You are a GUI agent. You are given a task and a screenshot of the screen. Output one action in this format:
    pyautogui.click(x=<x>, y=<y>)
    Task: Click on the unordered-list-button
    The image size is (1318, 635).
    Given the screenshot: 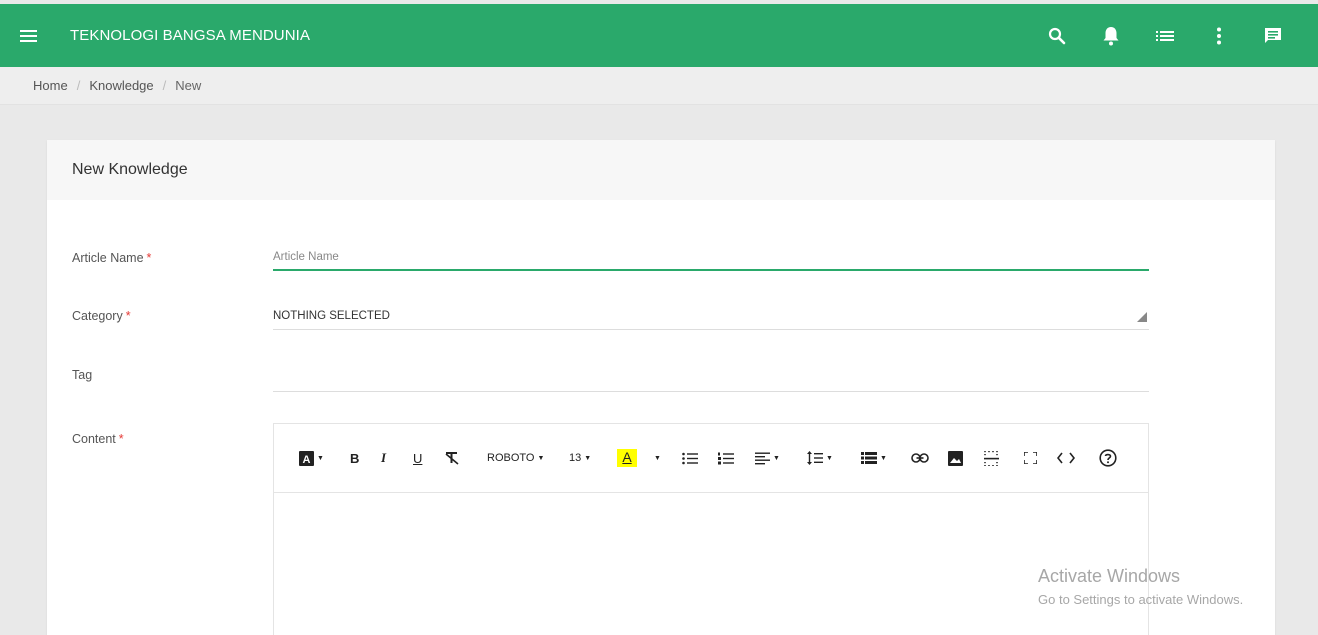 What is the action you would take?
    pyautogui.click(x=690, y=458)
    